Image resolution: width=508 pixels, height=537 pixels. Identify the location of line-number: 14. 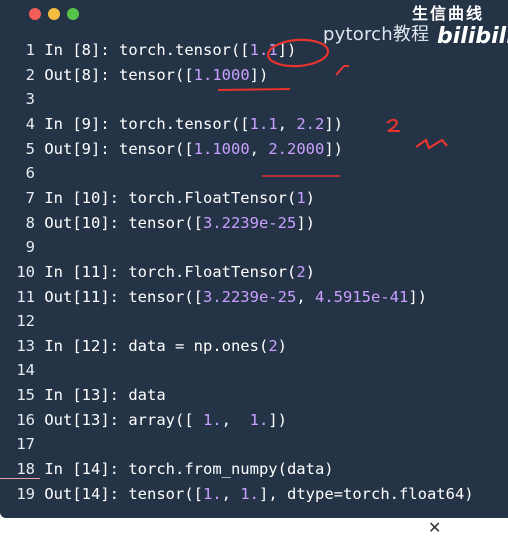
(25, 370).